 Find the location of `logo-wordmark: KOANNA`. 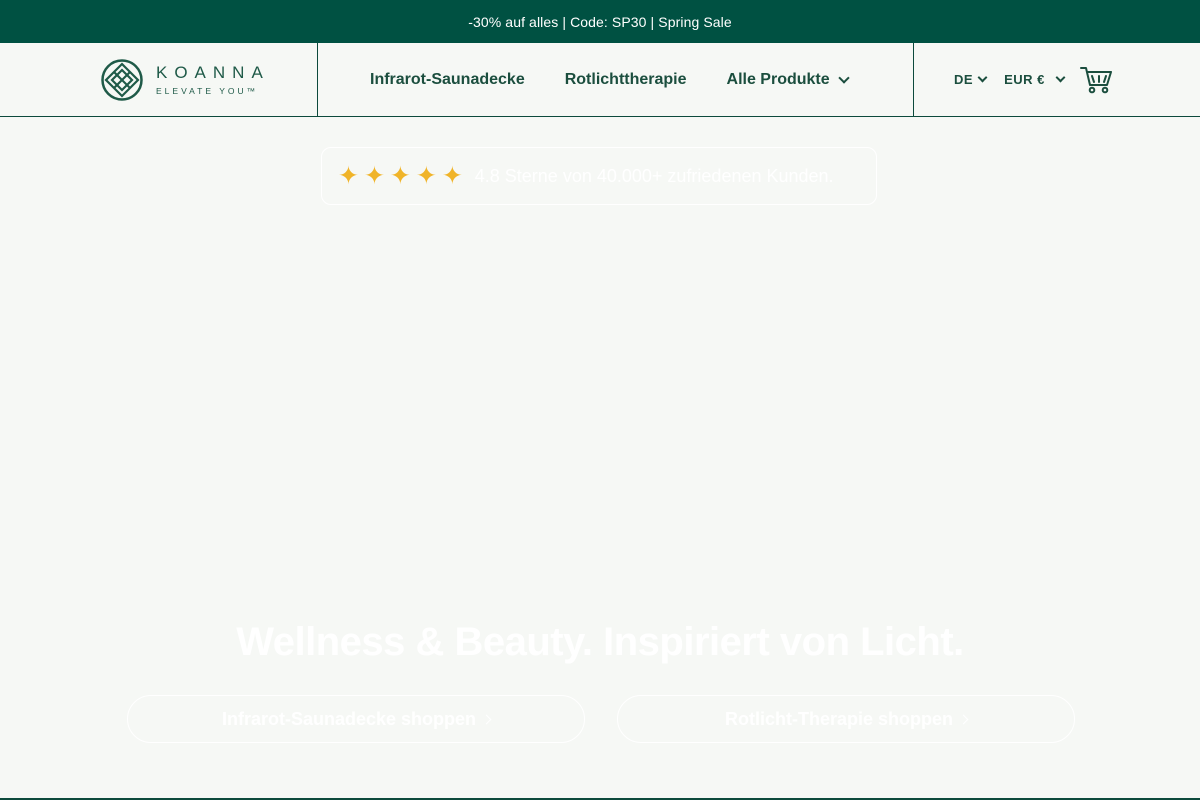

logo-wordmark: KOANNA is located at coordinates (213, 72).